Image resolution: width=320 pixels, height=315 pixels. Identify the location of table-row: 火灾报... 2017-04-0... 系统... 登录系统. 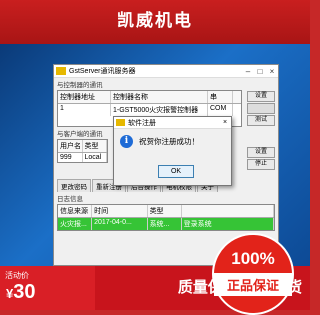
(166, 224).